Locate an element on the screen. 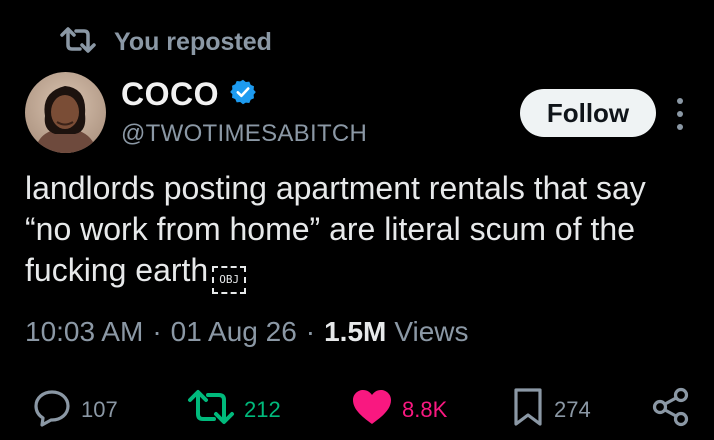  object-replacement-glyph: OBJ is located at coordinates (229, 280).